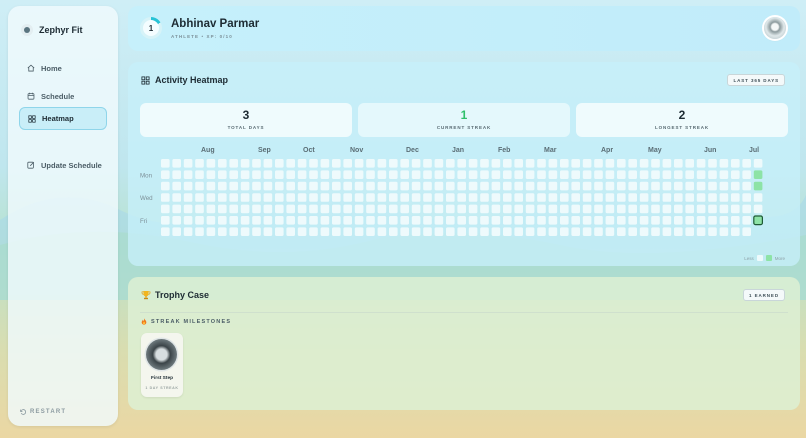  I want to click on sidebar-item-update-schedule: Update Schedule, so click(63, 165).